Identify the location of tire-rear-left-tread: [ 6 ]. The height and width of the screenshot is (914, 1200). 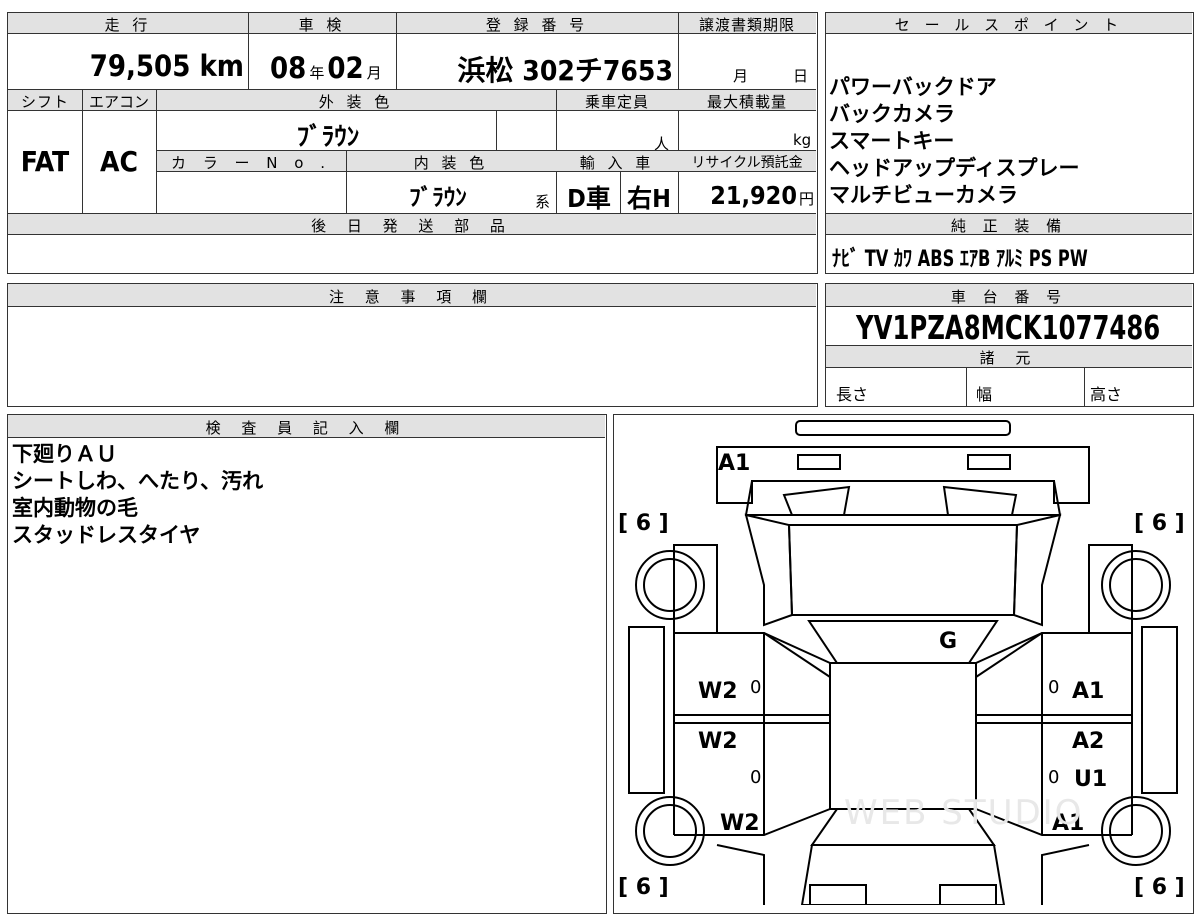
(643, 887).